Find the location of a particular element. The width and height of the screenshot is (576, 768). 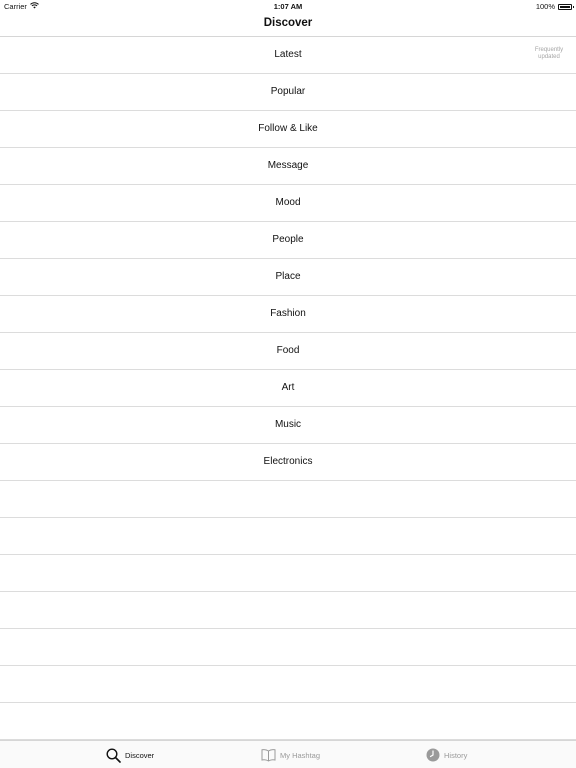

search-icon is located at coordinates (113, 755).